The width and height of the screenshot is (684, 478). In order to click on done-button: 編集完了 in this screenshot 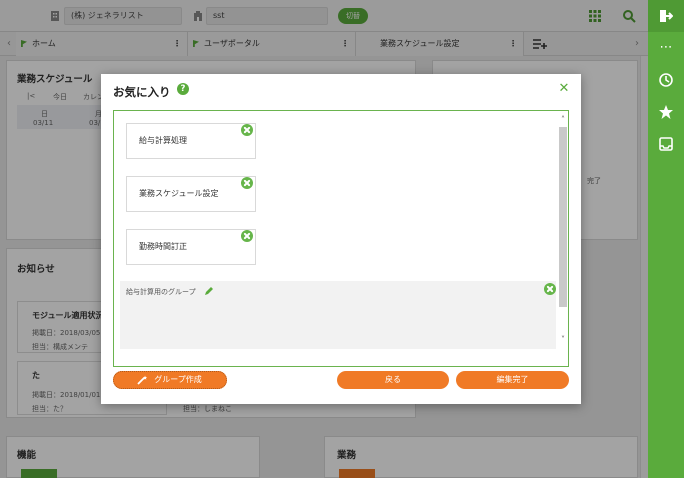, I will do `click(512, 380)`.